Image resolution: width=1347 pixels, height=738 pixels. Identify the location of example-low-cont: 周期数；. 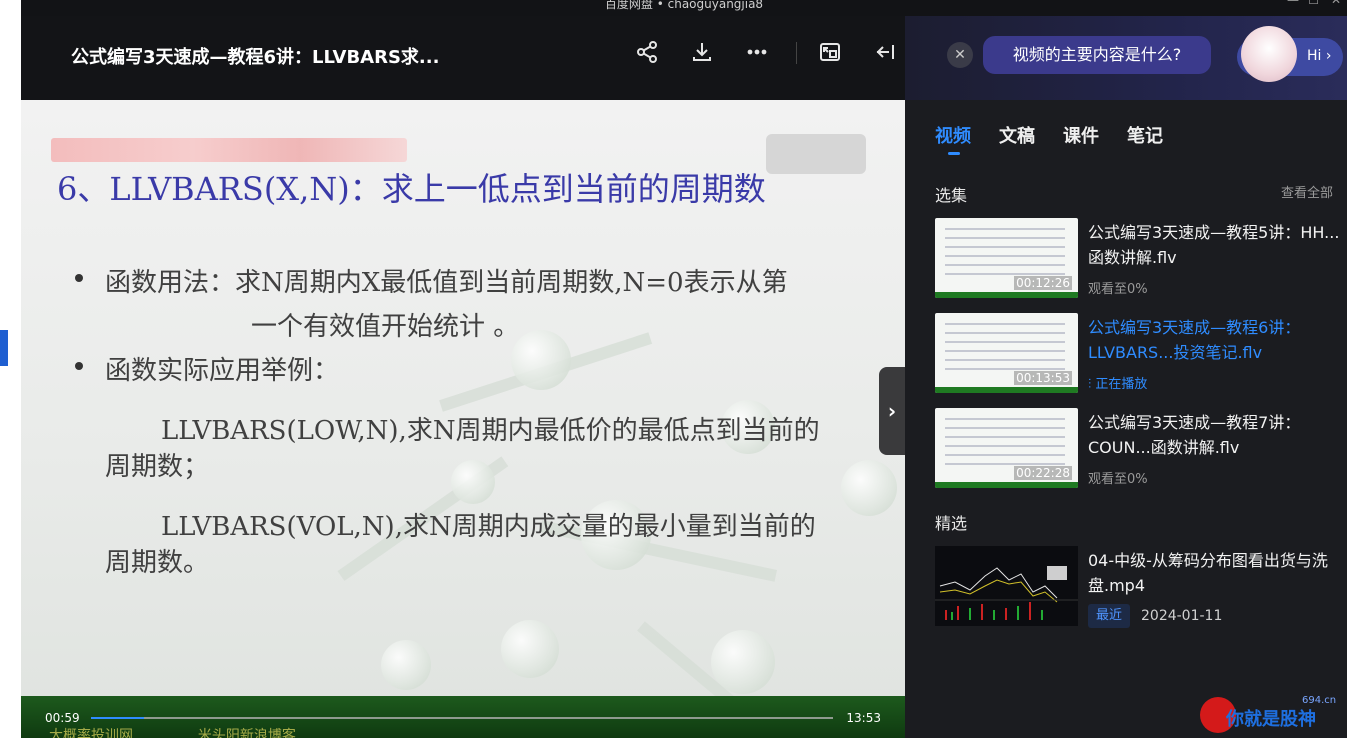
(157, 467).